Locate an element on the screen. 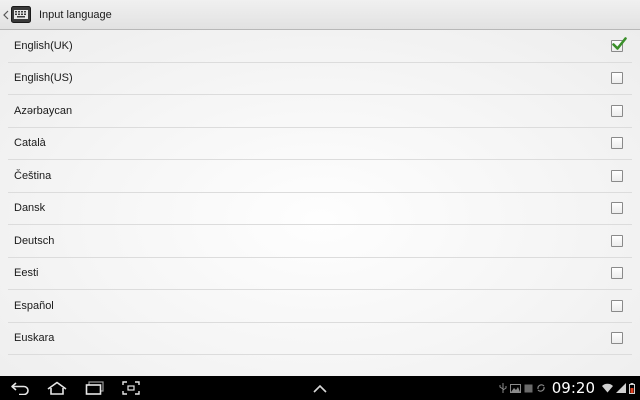 The width and height of the screenshot is (640, 400). language-row-dansk: Dansk is located at coordinates (320, 209).